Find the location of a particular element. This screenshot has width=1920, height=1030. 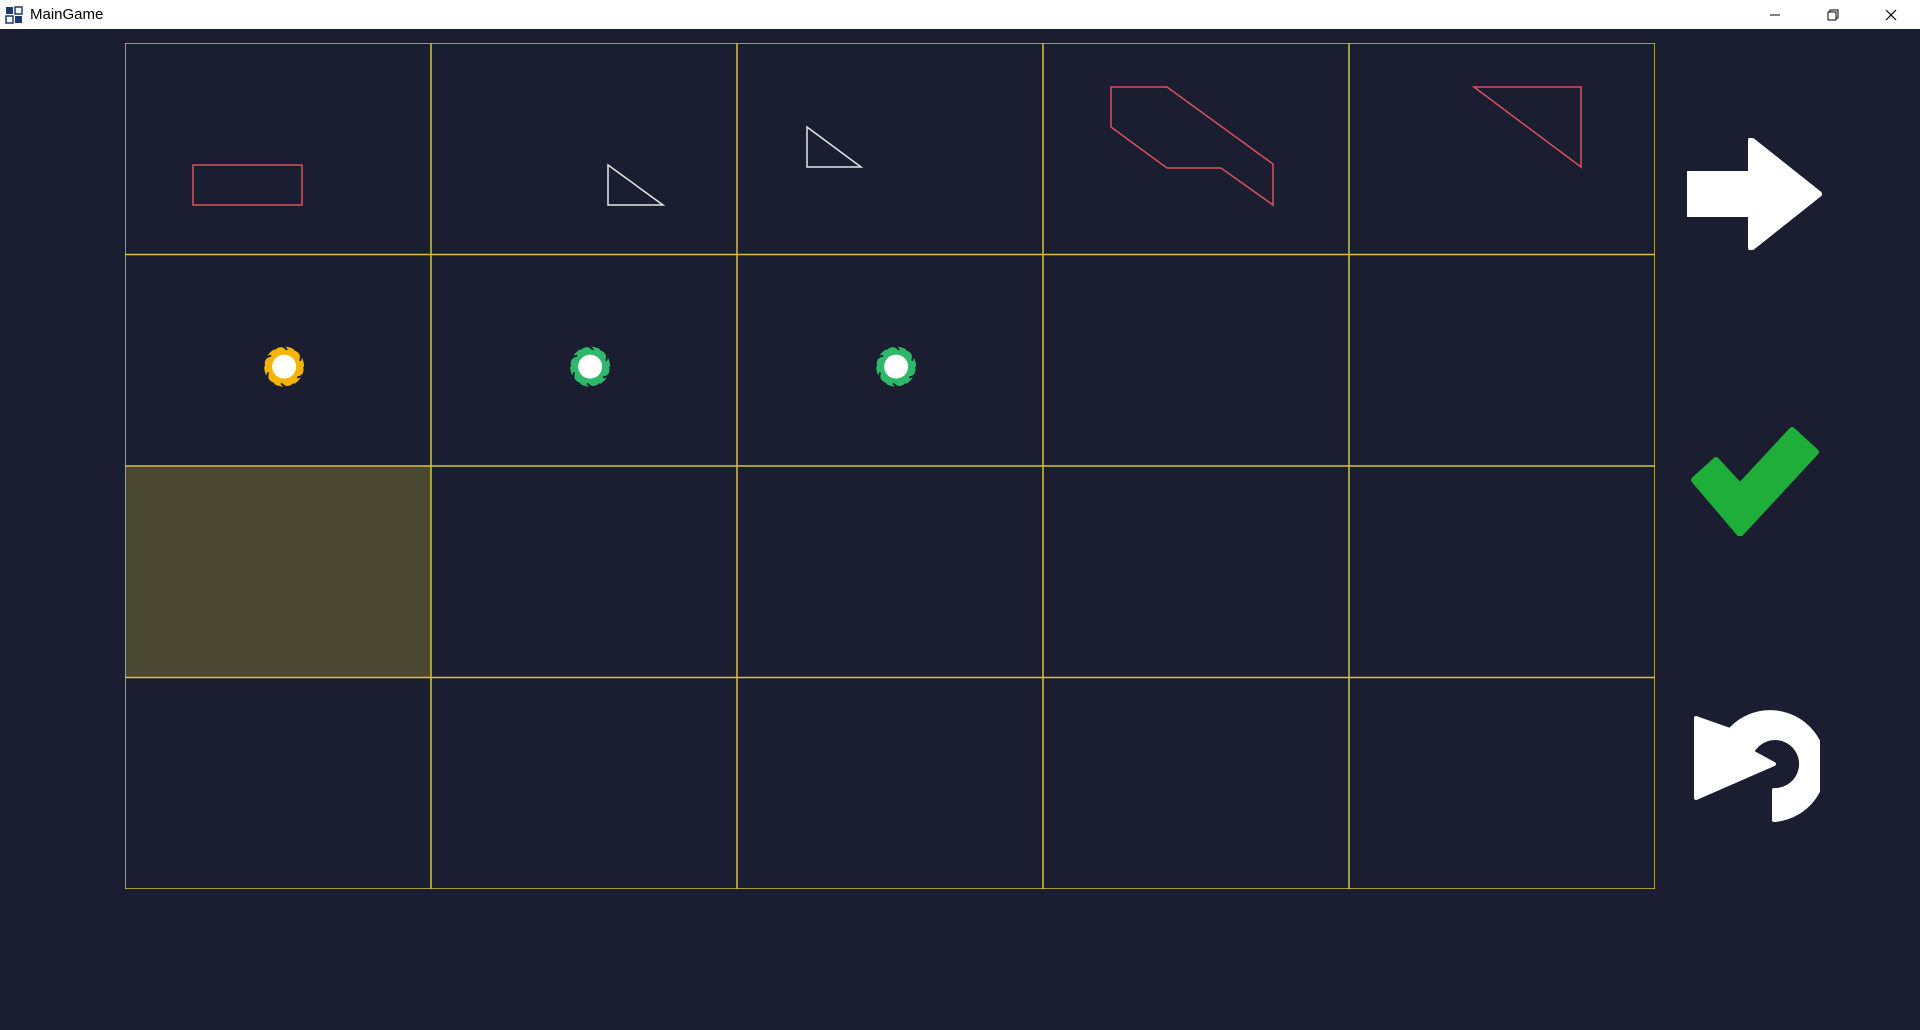

next-arrow-button is located at coordinates (1755, 194).